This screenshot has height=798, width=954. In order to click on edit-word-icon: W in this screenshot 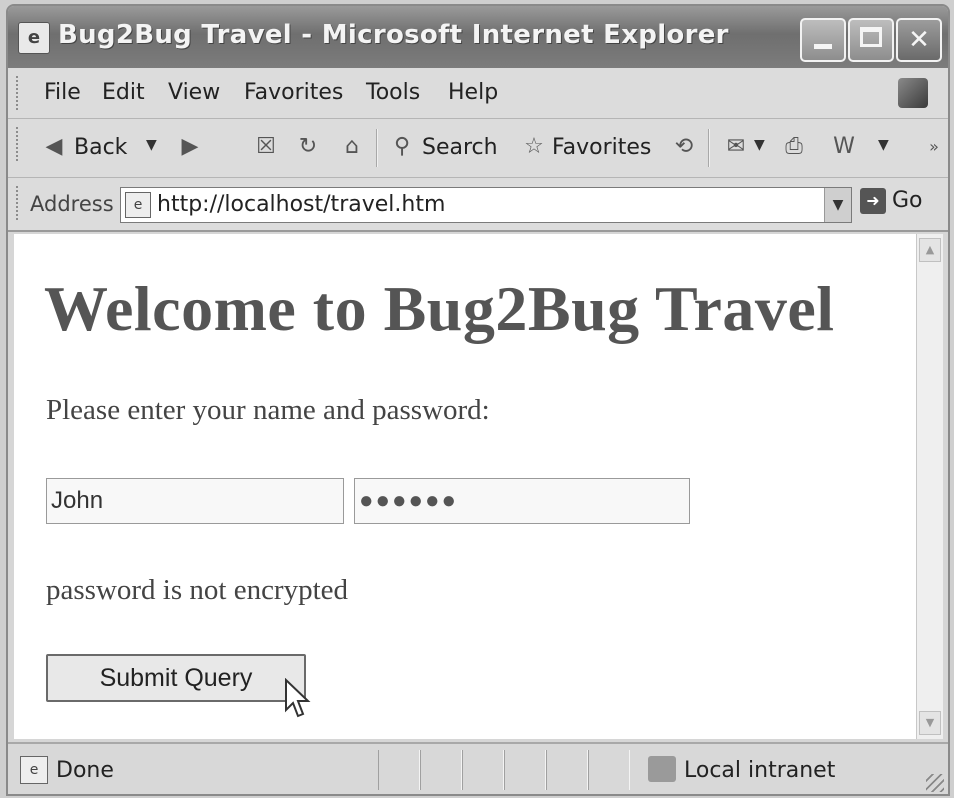, I will do `click(844, 147)`.